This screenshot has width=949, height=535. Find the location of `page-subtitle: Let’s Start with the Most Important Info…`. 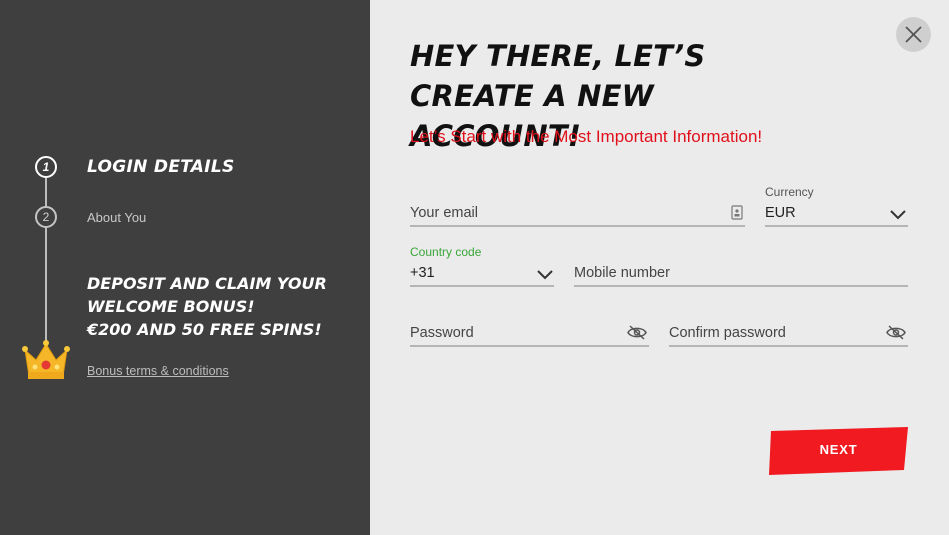

page-subtitle: Let’s Start with the Most Important Info… is located at coordinates (586, 136).